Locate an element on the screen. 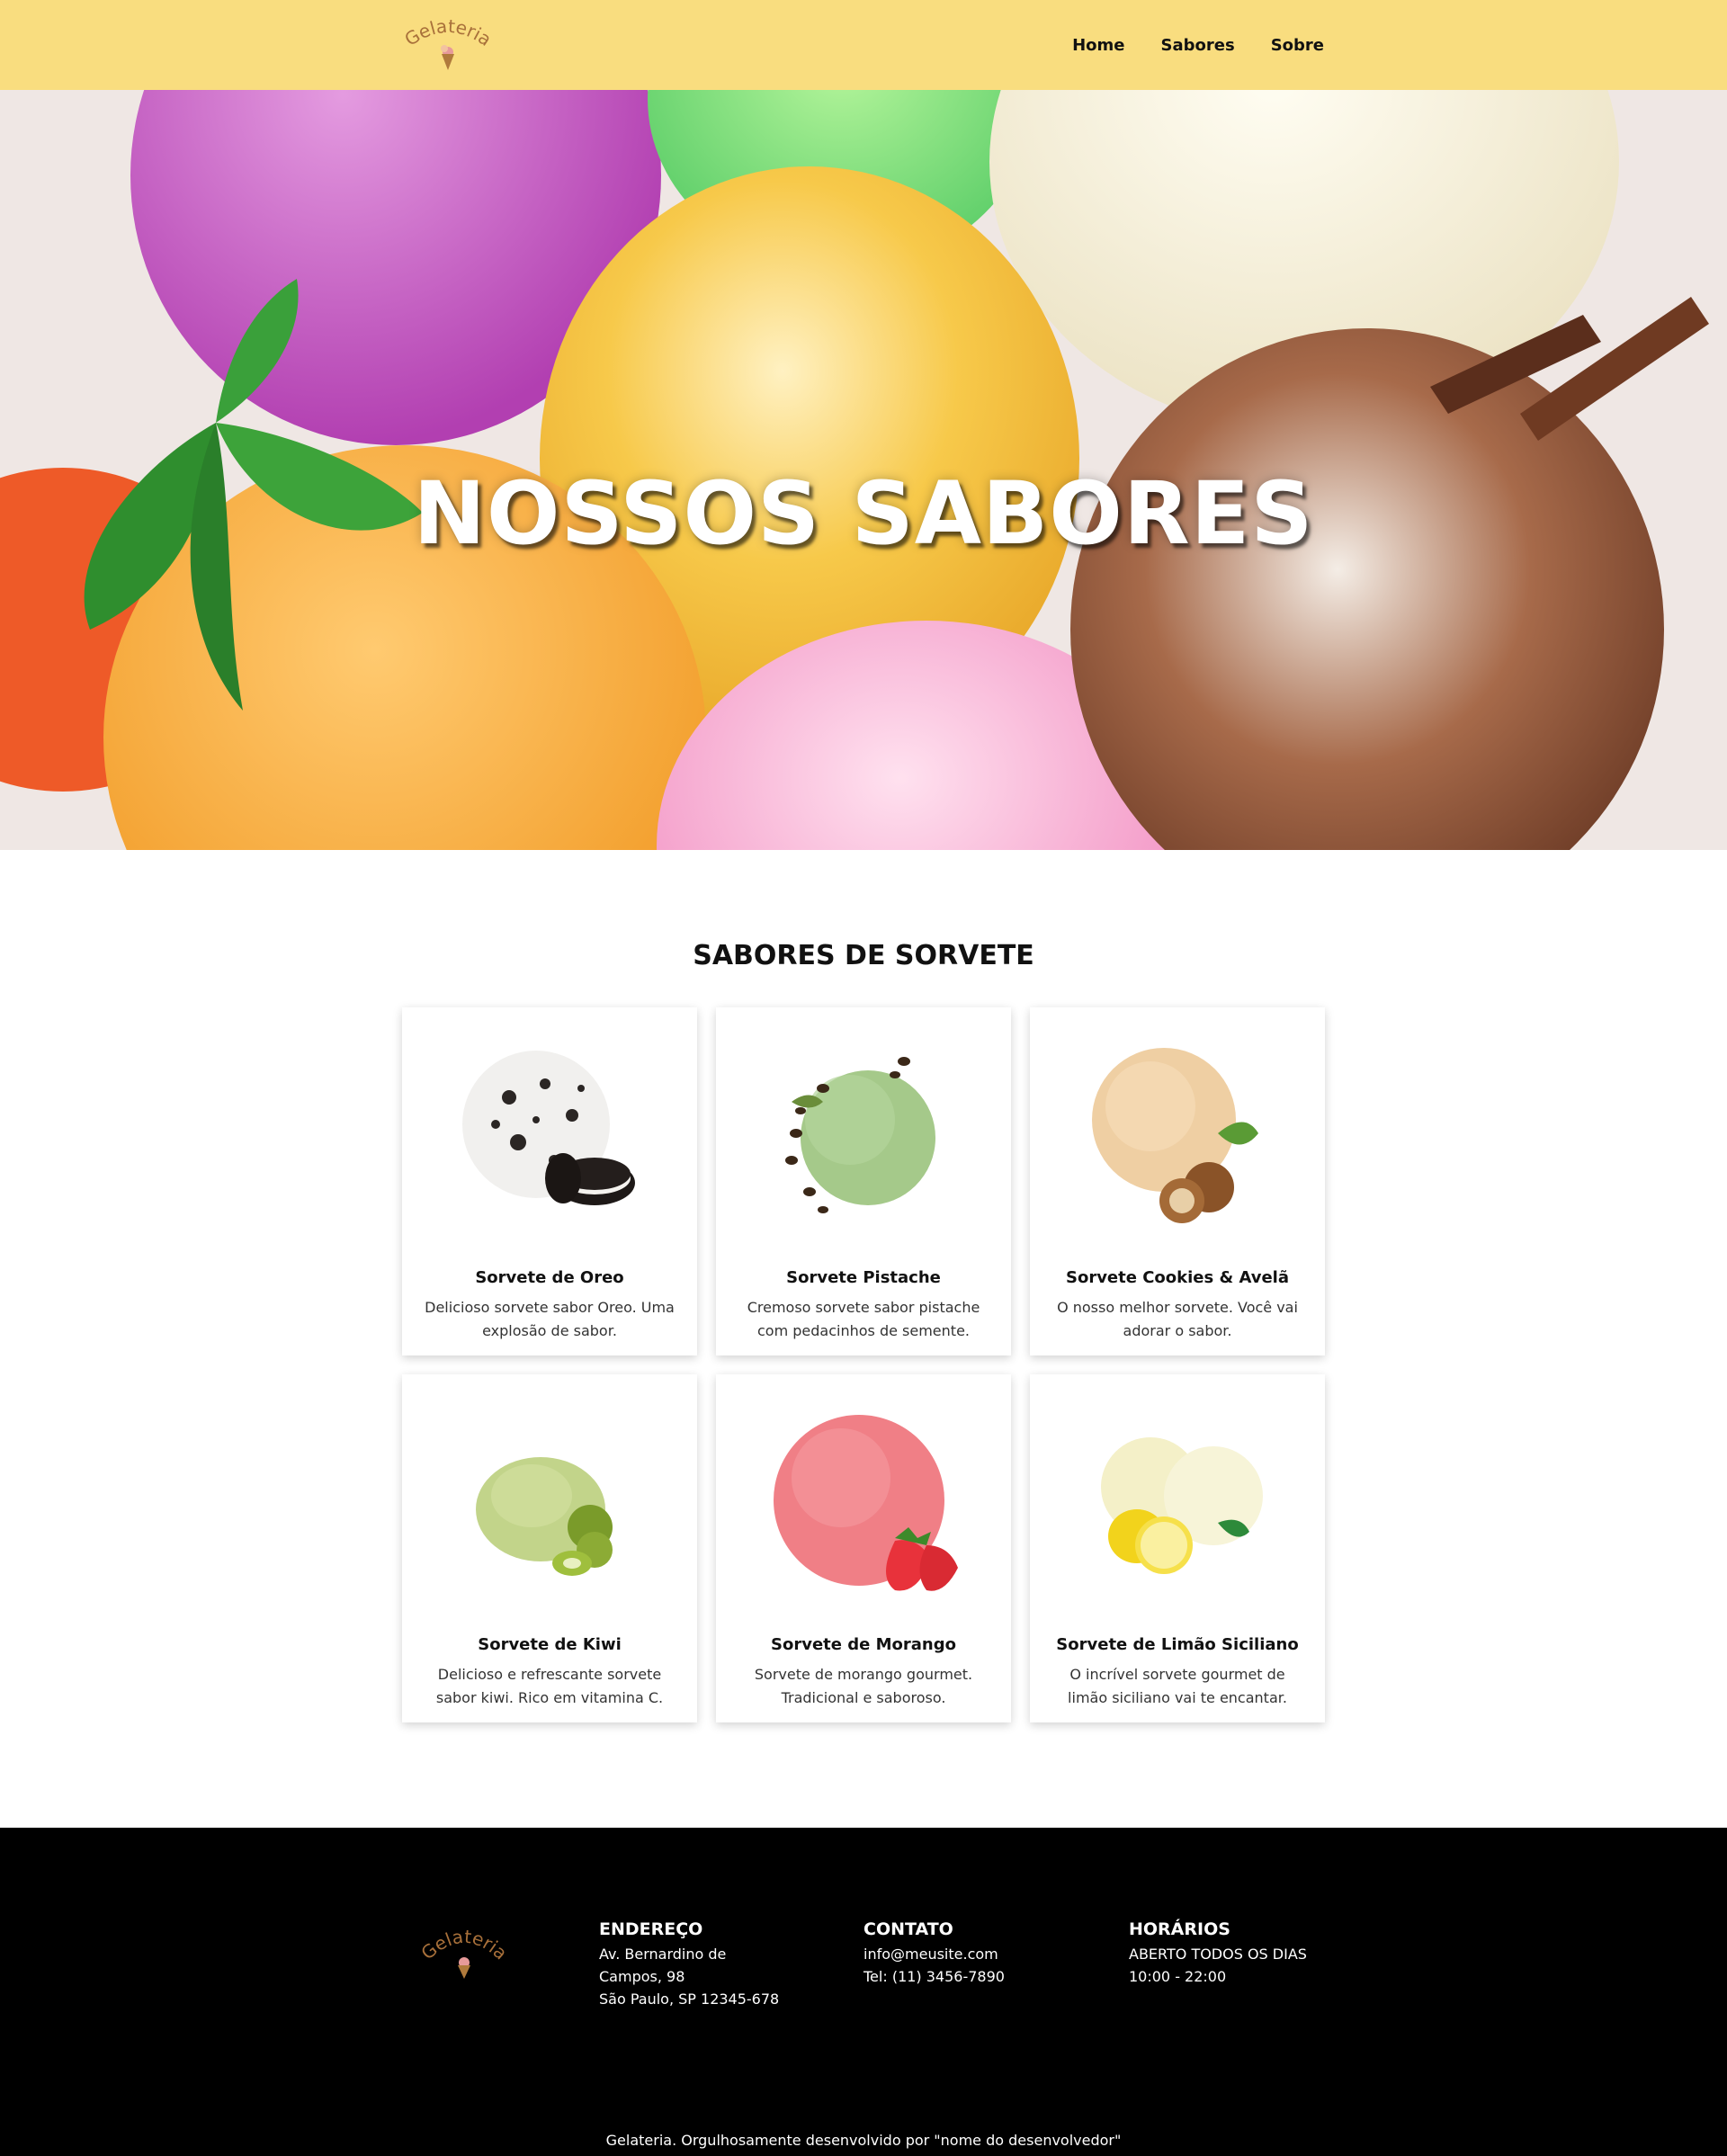 The height and width of the screenshot is (2156, 1727). footer-email-link: info@meusite.com is located at coordinates (935, 1954).